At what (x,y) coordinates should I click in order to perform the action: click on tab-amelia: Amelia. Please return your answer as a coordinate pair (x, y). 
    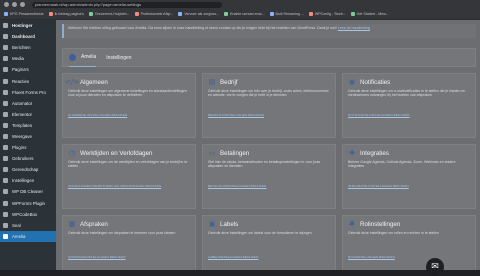
    Looking at the image, I should click on (83, 57).